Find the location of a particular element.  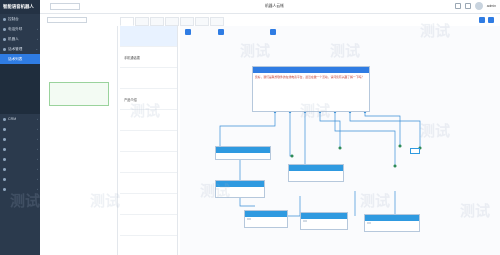

users-icon is located at coordinates (4, 149).